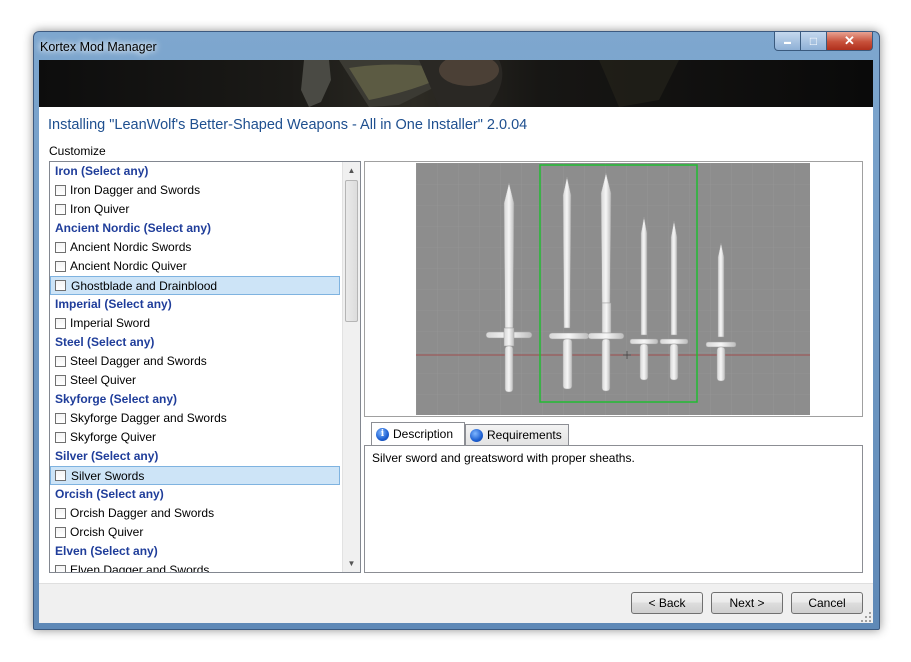  I want to click on close-button: ✕, so click(850, 41).